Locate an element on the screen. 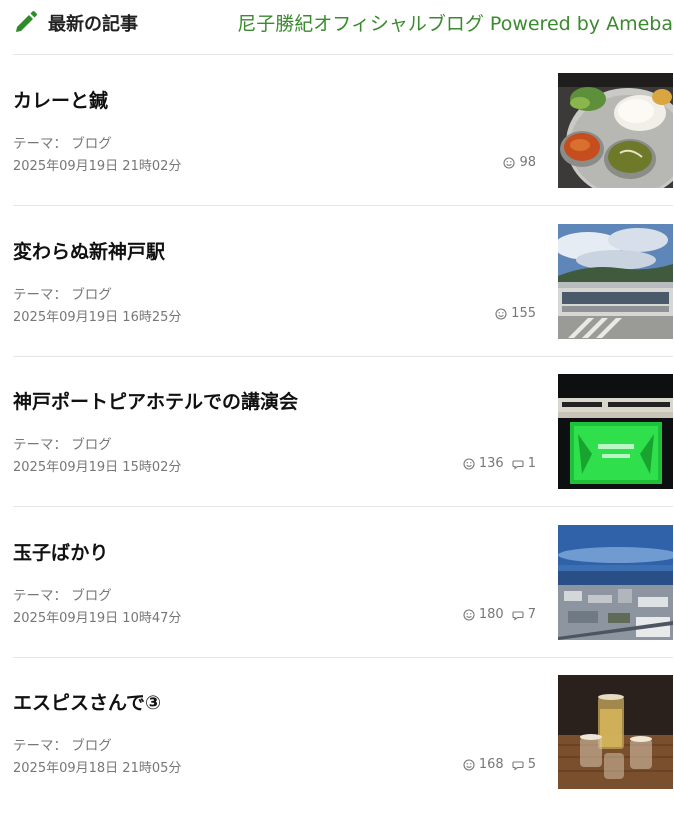 This screenshot has width=674, height=826. comment-stat: 5 is located at coordinates (524, 764).